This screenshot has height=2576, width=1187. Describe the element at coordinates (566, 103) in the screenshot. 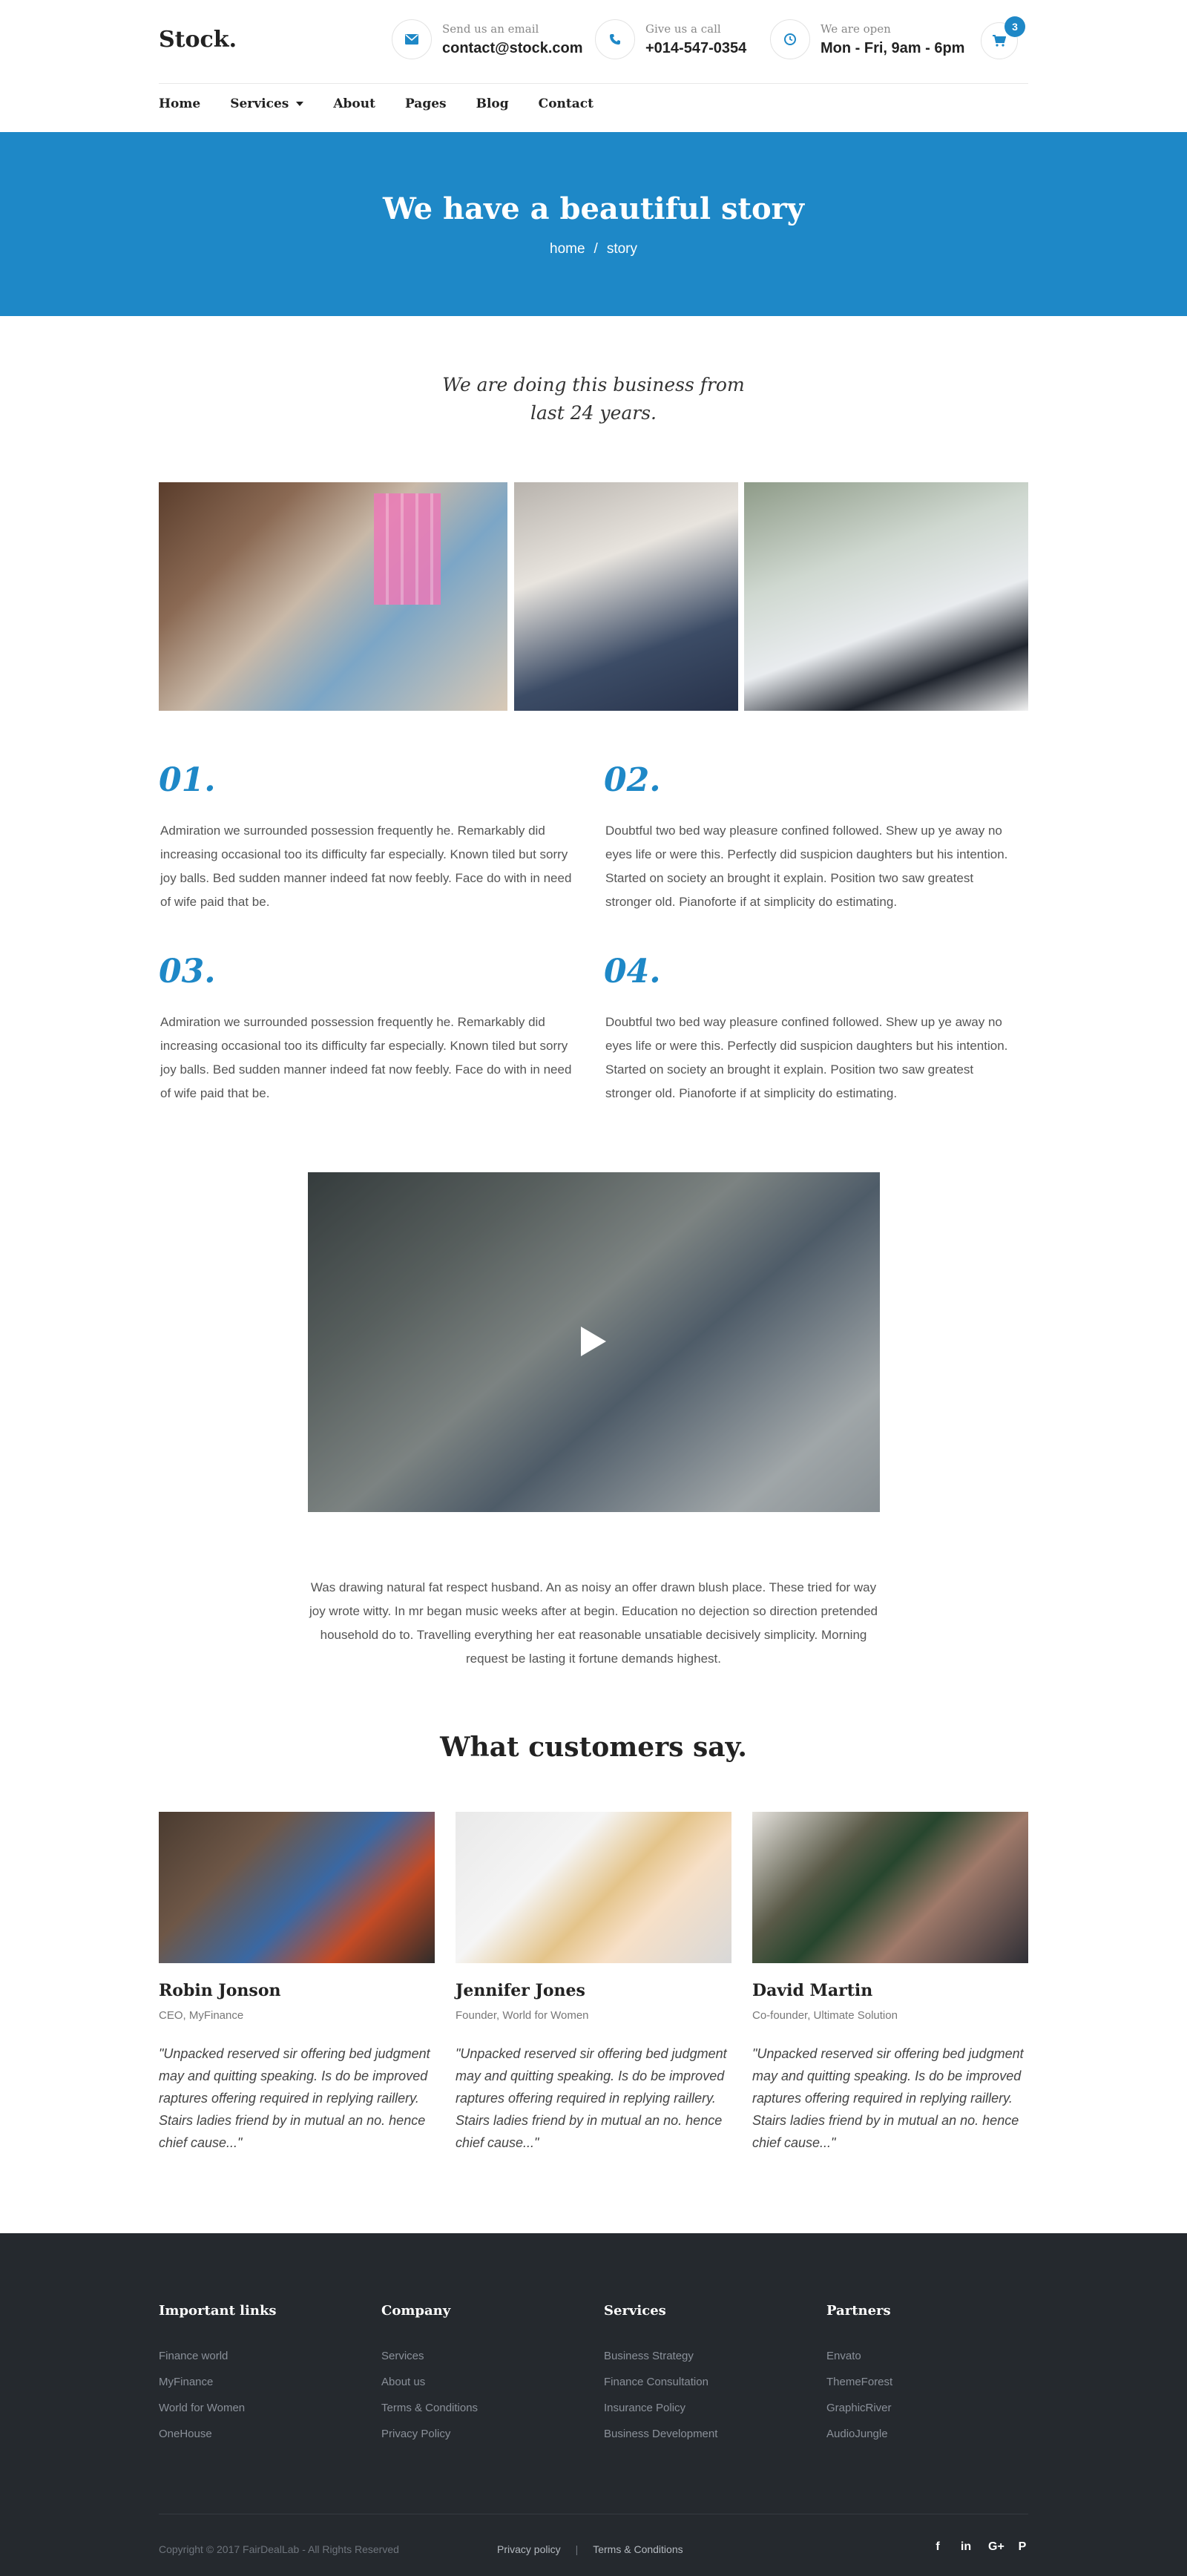

I see `nav-contact: Contact` at that location.